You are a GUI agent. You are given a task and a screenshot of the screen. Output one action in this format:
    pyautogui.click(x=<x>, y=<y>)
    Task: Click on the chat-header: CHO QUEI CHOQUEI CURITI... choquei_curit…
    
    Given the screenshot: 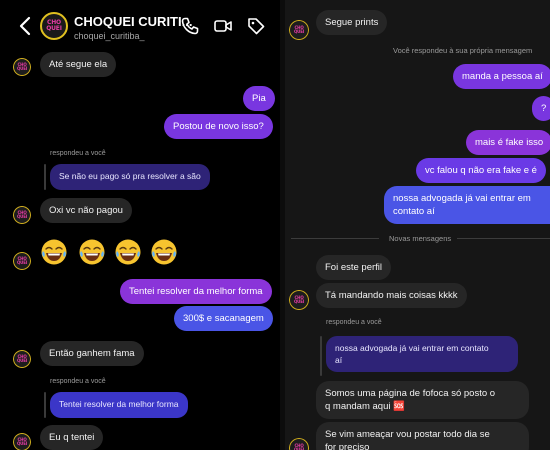 What is the action you would take?
    pyautogui.click(x=140, y=26)
    